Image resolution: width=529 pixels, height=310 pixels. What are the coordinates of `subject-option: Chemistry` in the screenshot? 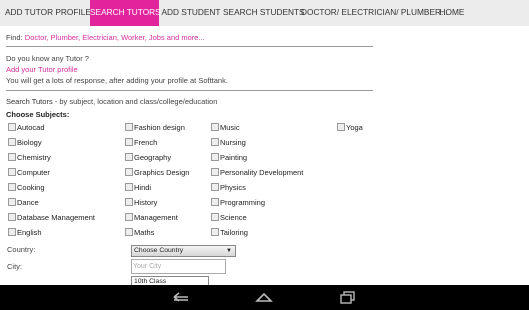 It's located at (29, 158).